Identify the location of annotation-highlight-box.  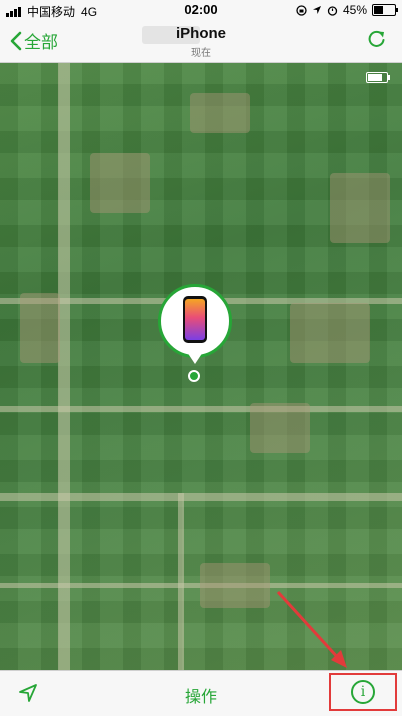
(363, 692).